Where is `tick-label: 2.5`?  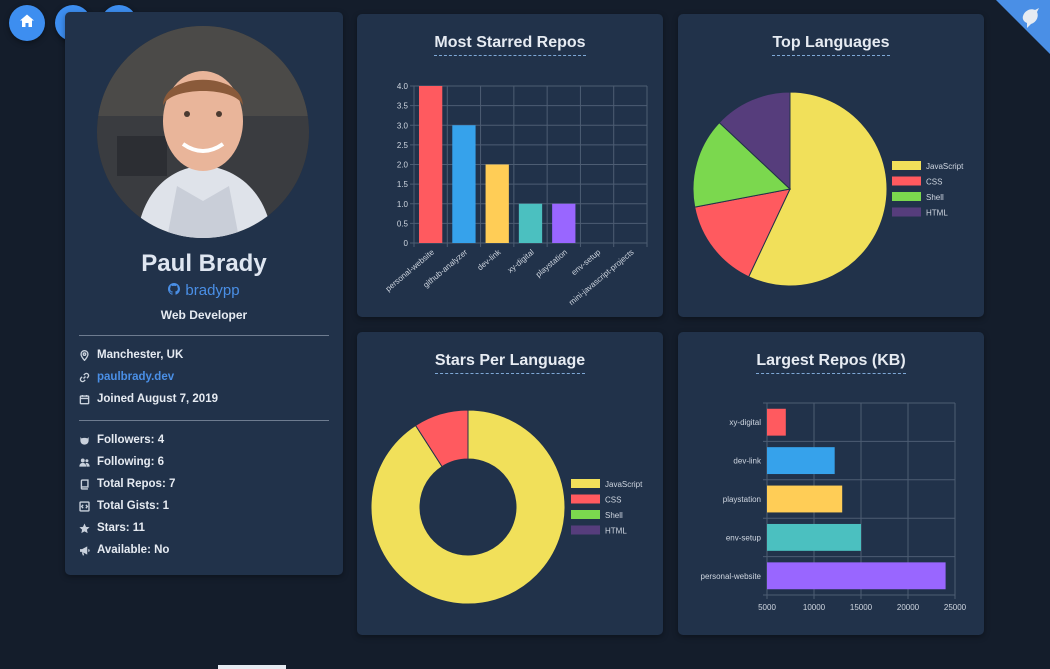 tick-label: 2.5 is located at coordinates (403, 145).